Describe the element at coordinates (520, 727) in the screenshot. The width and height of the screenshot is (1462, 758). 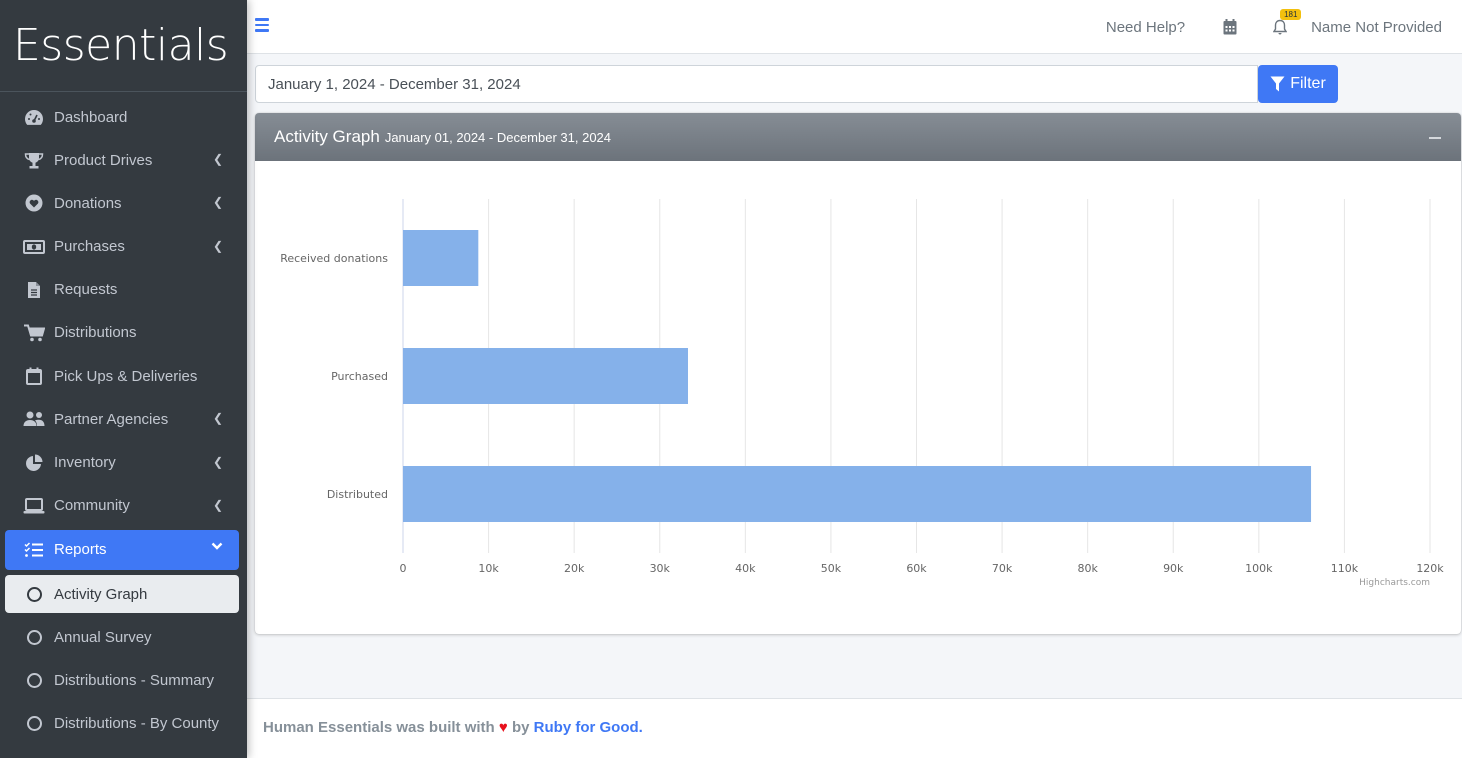
I see `footer-by-text: by` at that location.